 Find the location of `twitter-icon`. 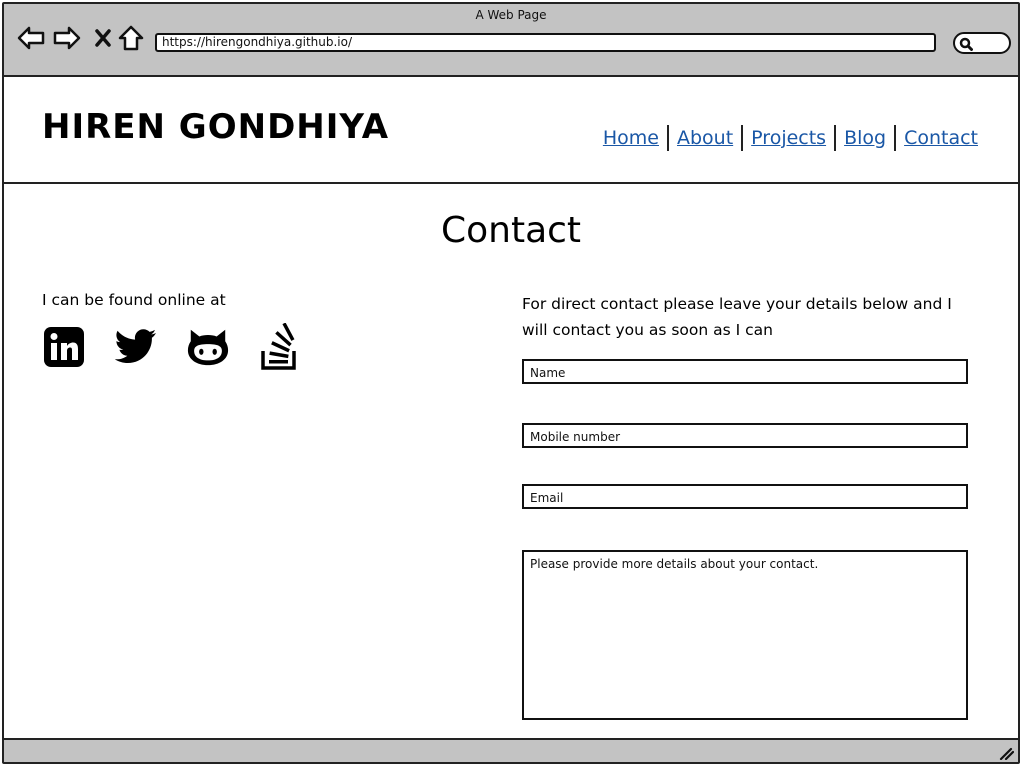

twitter-icon is located at coordinates (135, 346).